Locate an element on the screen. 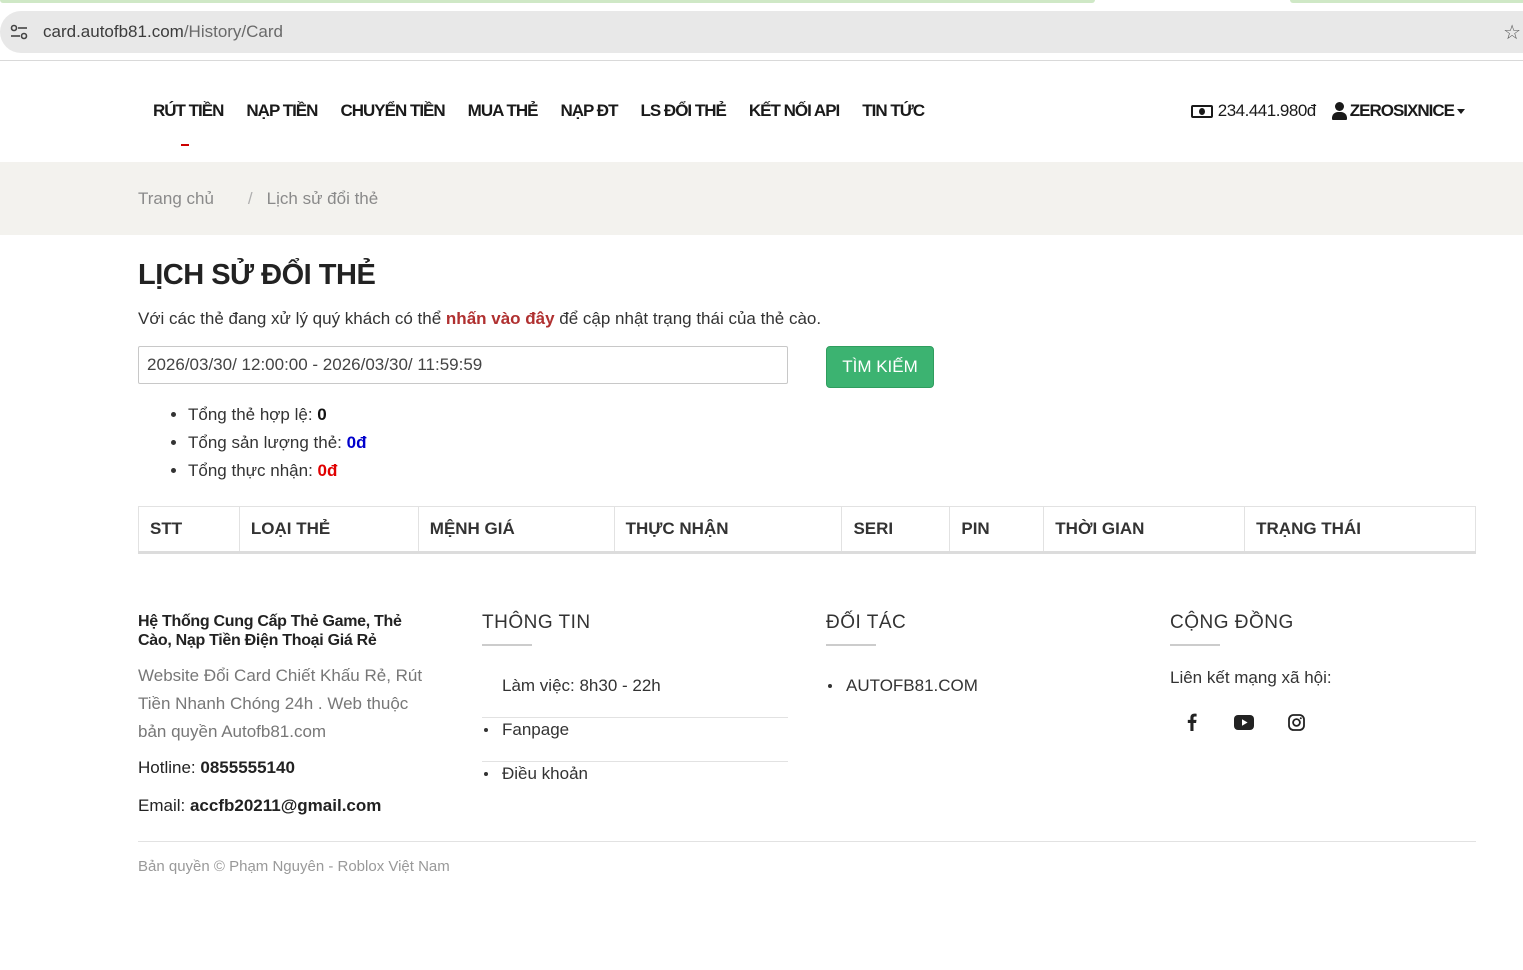  footer-info-hours: Làm việc: 8h30 - 22h is located at coordinates (635, 696).